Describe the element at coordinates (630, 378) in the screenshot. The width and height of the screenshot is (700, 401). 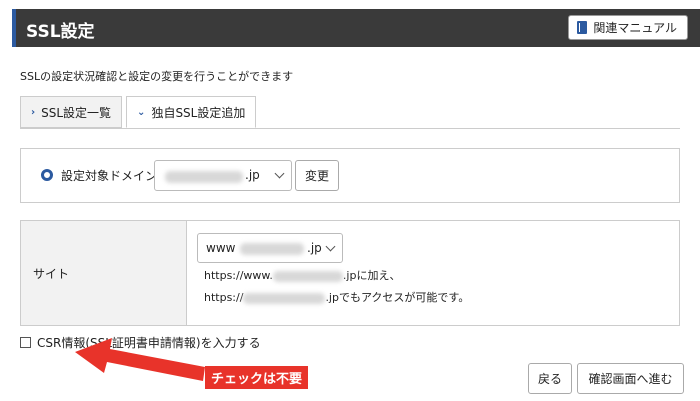
I see `confirm-button: 確認画面へ進む` at that location.